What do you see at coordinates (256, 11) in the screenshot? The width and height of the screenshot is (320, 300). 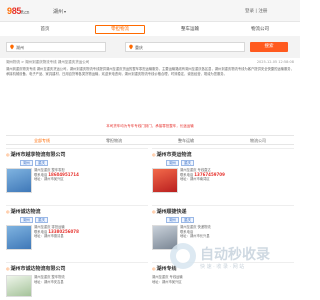 I see `login-link: 登录 | 注册` at bounding box center [256, 11].